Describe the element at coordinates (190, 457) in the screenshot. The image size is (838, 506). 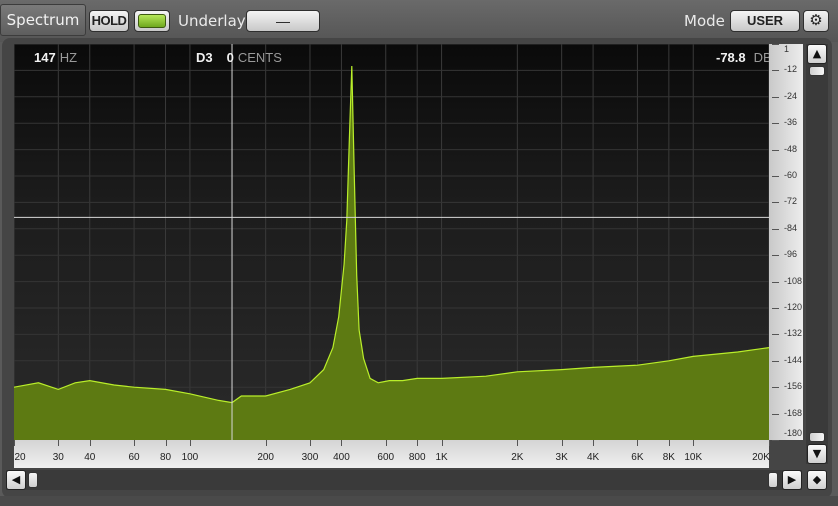
I see `x-tick-label: 100` at that location.